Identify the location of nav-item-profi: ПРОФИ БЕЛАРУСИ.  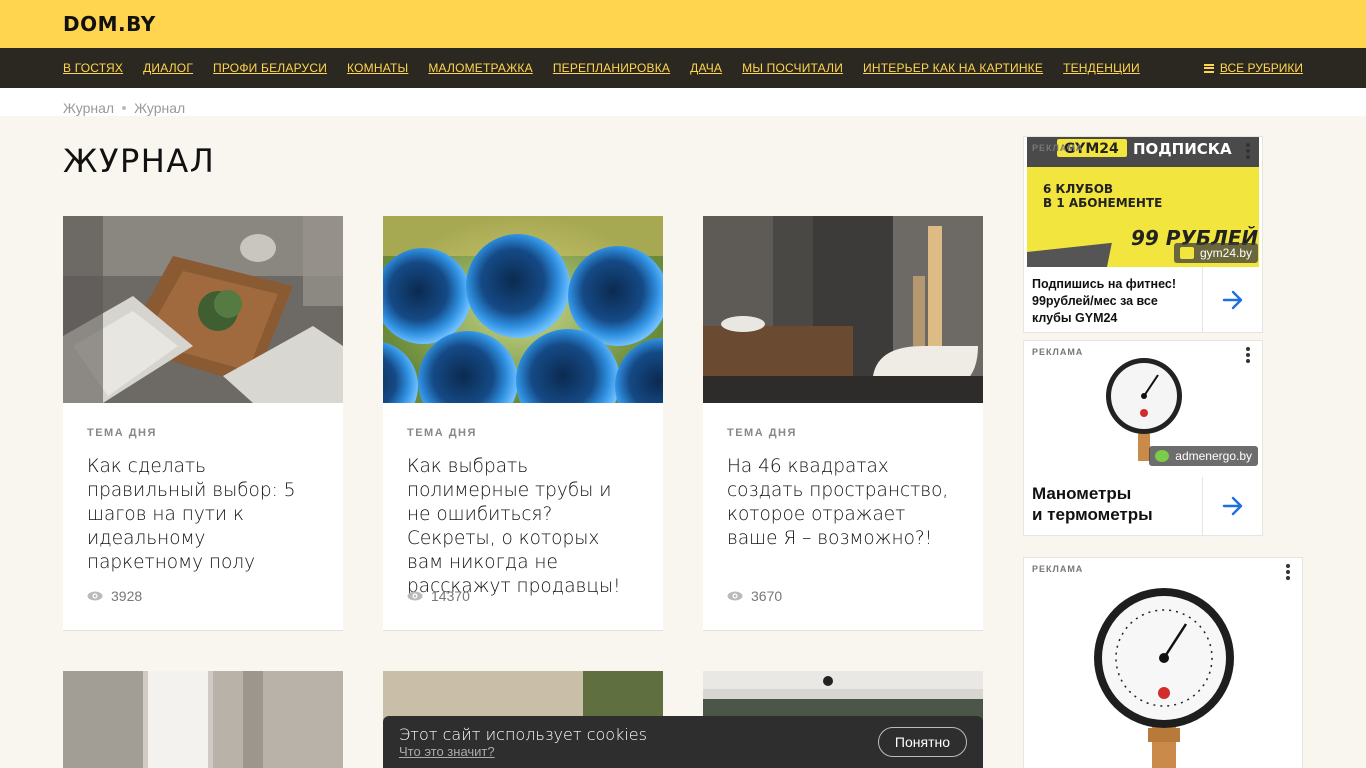
(270, 68).